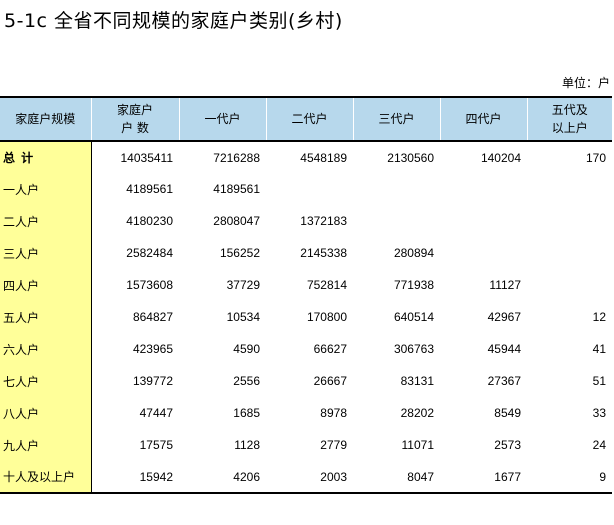 The image size is (614, 525). Describe the element at coordinates (599, 381) in the screenshot. I see `table-cell: 51` at that location.